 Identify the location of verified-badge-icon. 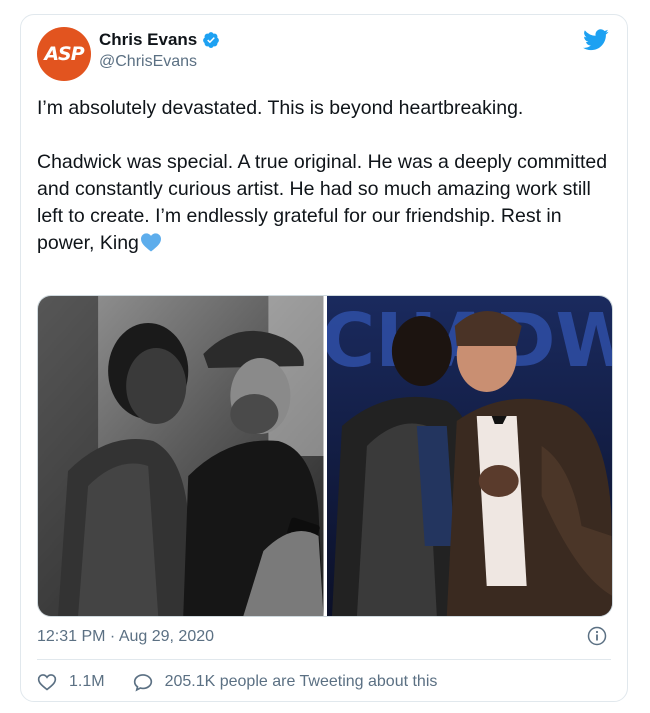
(211, 40).